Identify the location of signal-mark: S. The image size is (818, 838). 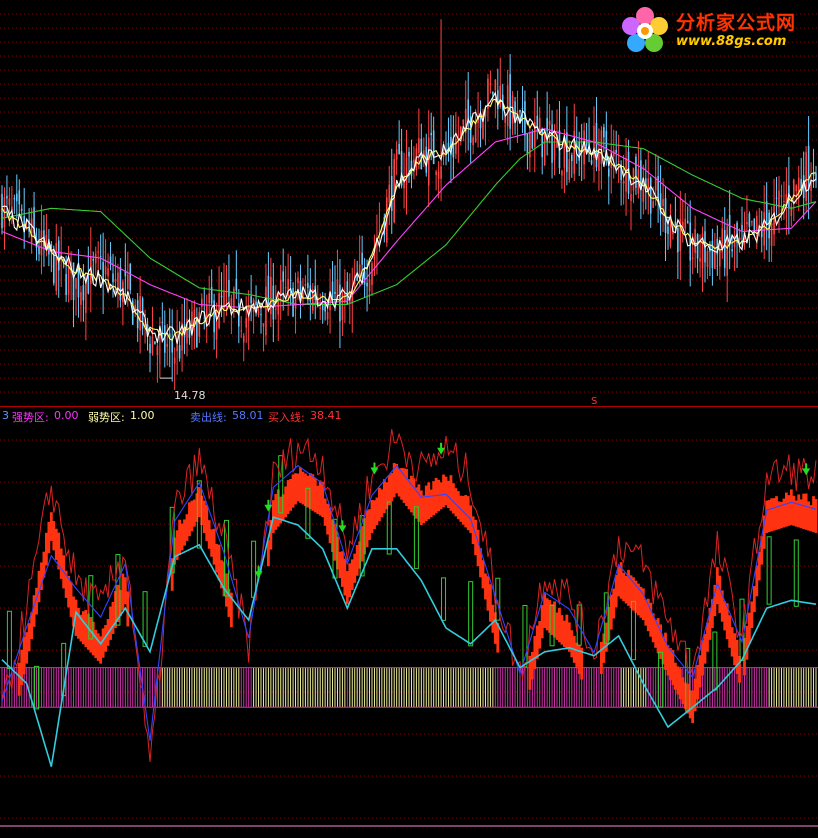
(594, 401).